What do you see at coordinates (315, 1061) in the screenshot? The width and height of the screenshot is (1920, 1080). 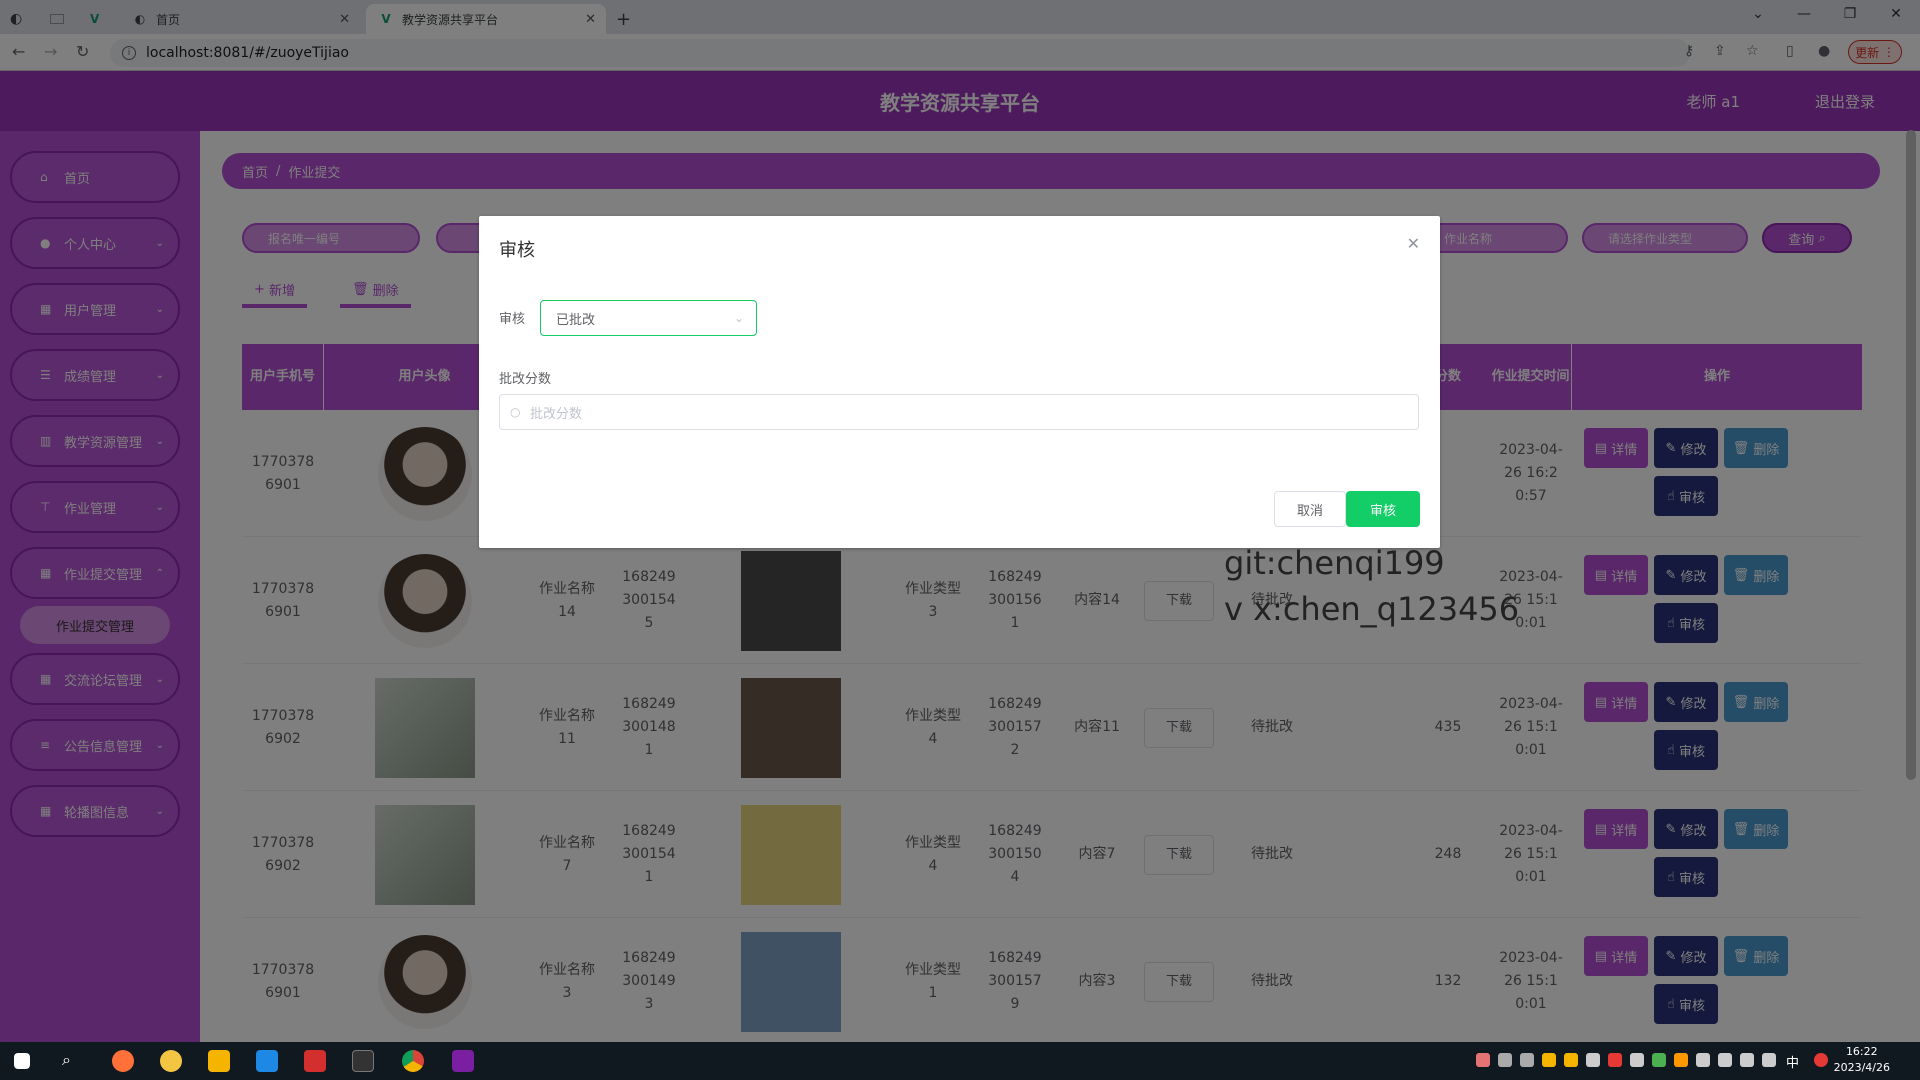 I see `wps-icon` at bounding box center [315, 1061].